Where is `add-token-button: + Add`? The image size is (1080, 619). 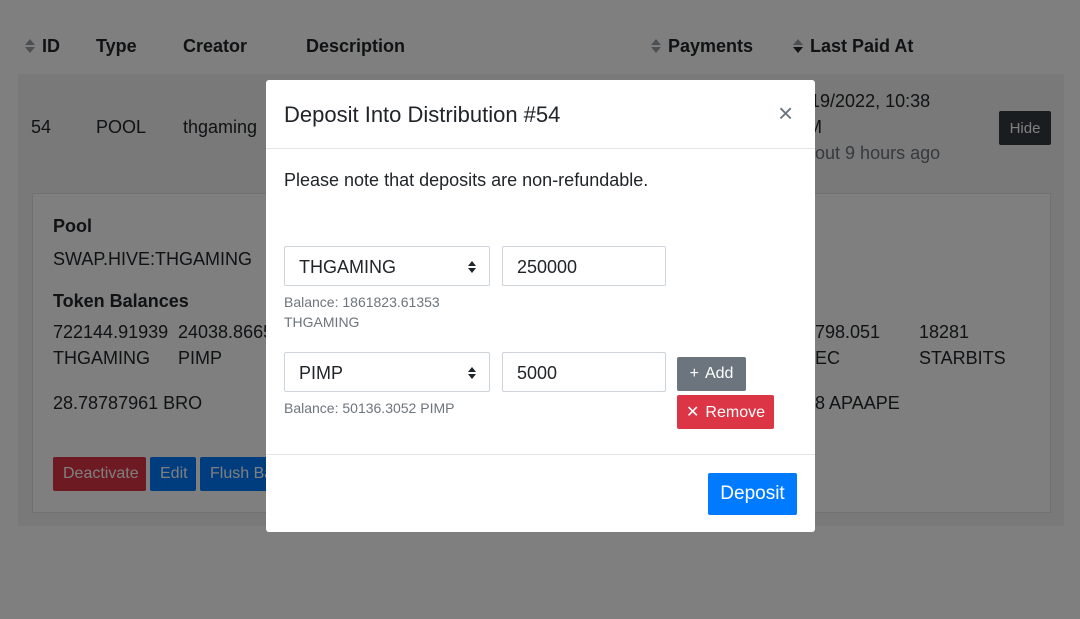 add-token-button: + Add is located at coordinates (711, 374).